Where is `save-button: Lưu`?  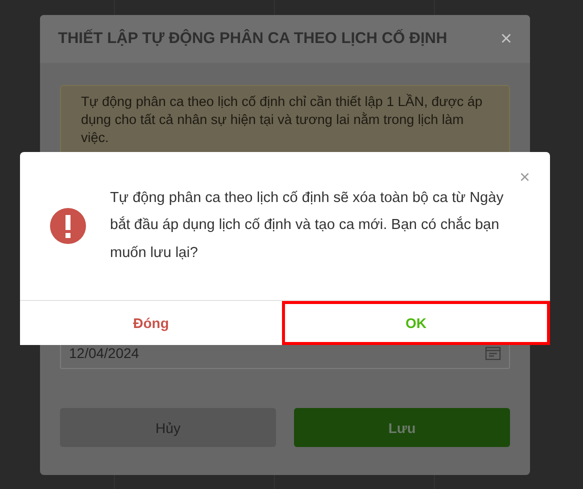
save-button: Lưu is located at coordinates (402, 427).